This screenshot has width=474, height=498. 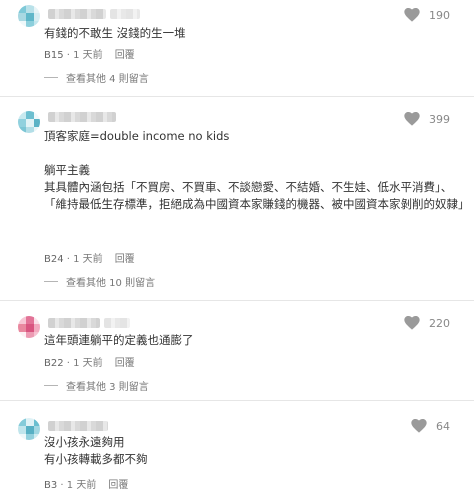 I want to click on view-more-label: 查看其他 4 則留言, so click(x=107, y=79).